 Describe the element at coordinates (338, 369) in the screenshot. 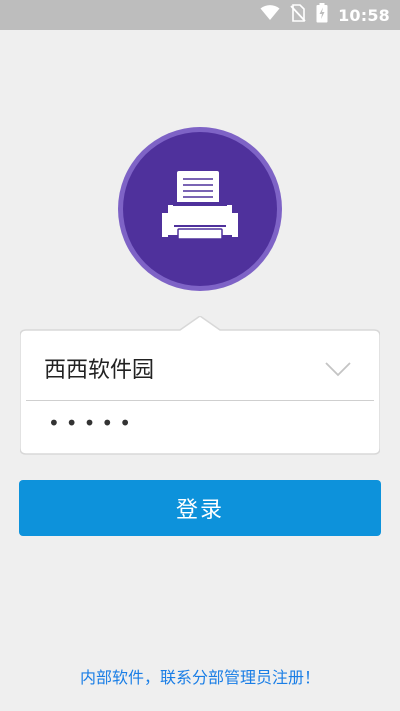

I see `chevron-down-icon` at that location.